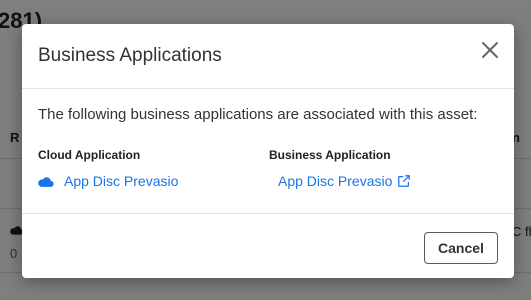  I want to click on cloud-application-link: App Disc Prevasio, so click(108, 181).